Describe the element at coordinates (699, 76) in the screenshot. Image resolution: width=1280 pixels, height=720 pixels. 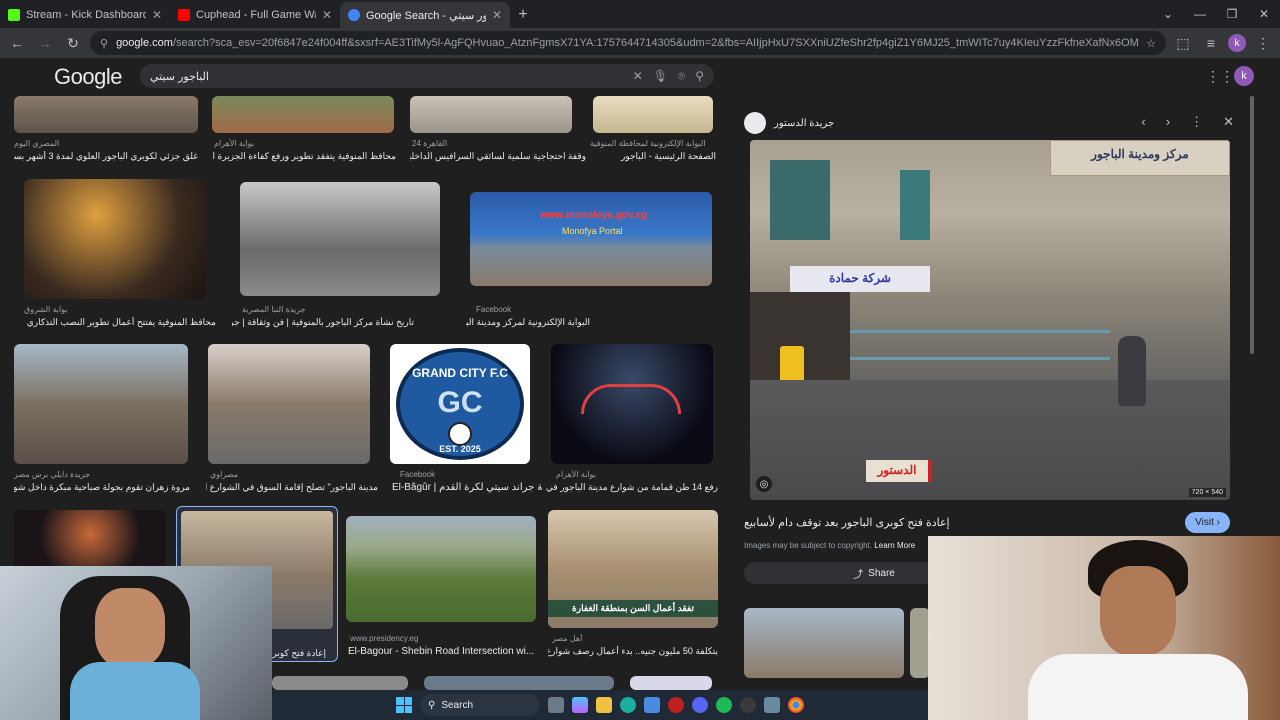
I see `search-icon: ⚲` at that location.